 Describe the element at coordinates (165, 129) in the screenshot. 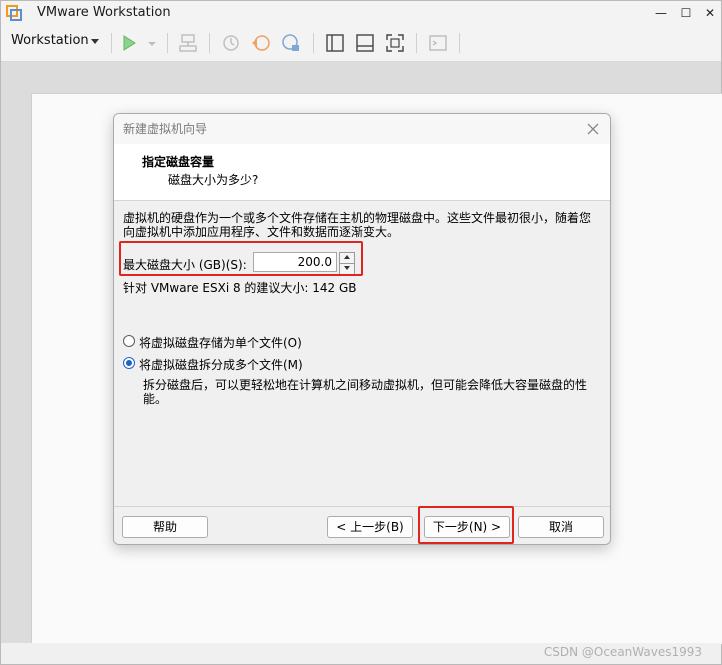

I see `dialog-title: 新建虚拟机向导` at that location.